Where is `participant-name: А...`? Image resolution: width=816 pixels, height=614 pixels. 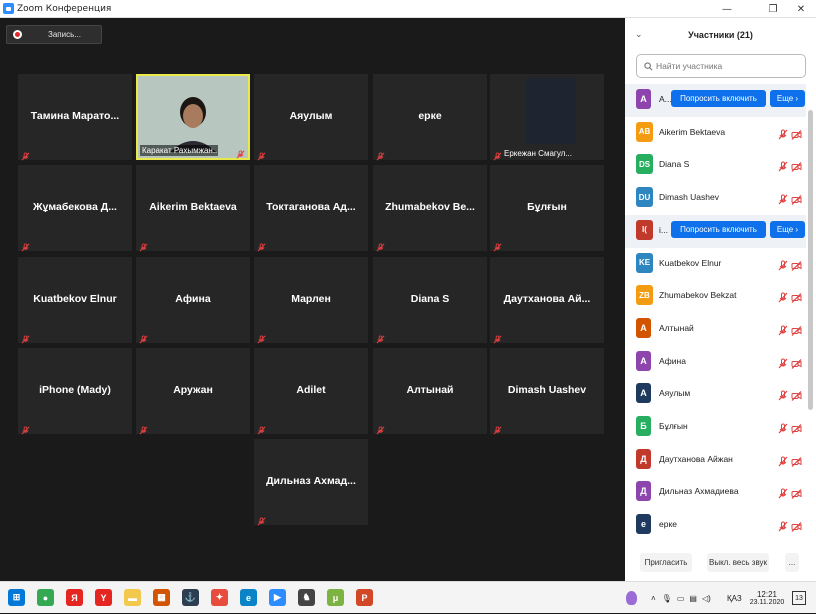 participant-name: А... is located at coordinates (665, 99).